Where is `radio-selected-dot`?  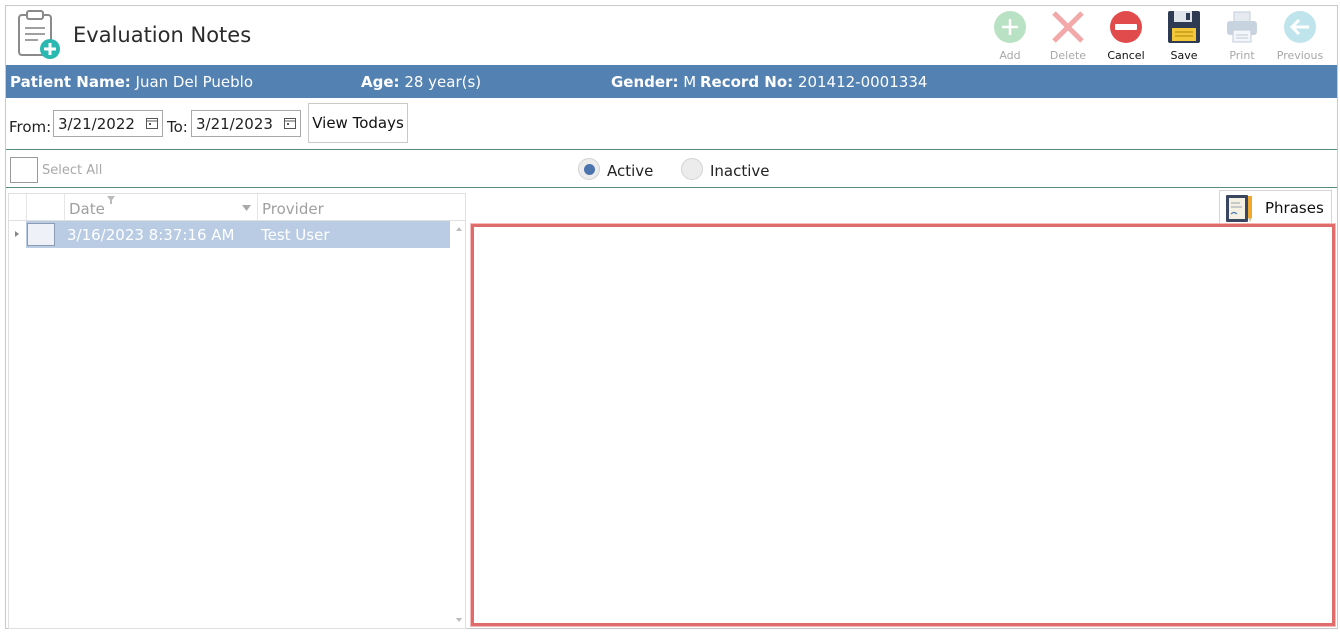 radio-selected-dot is located at coordinates (589, 169).